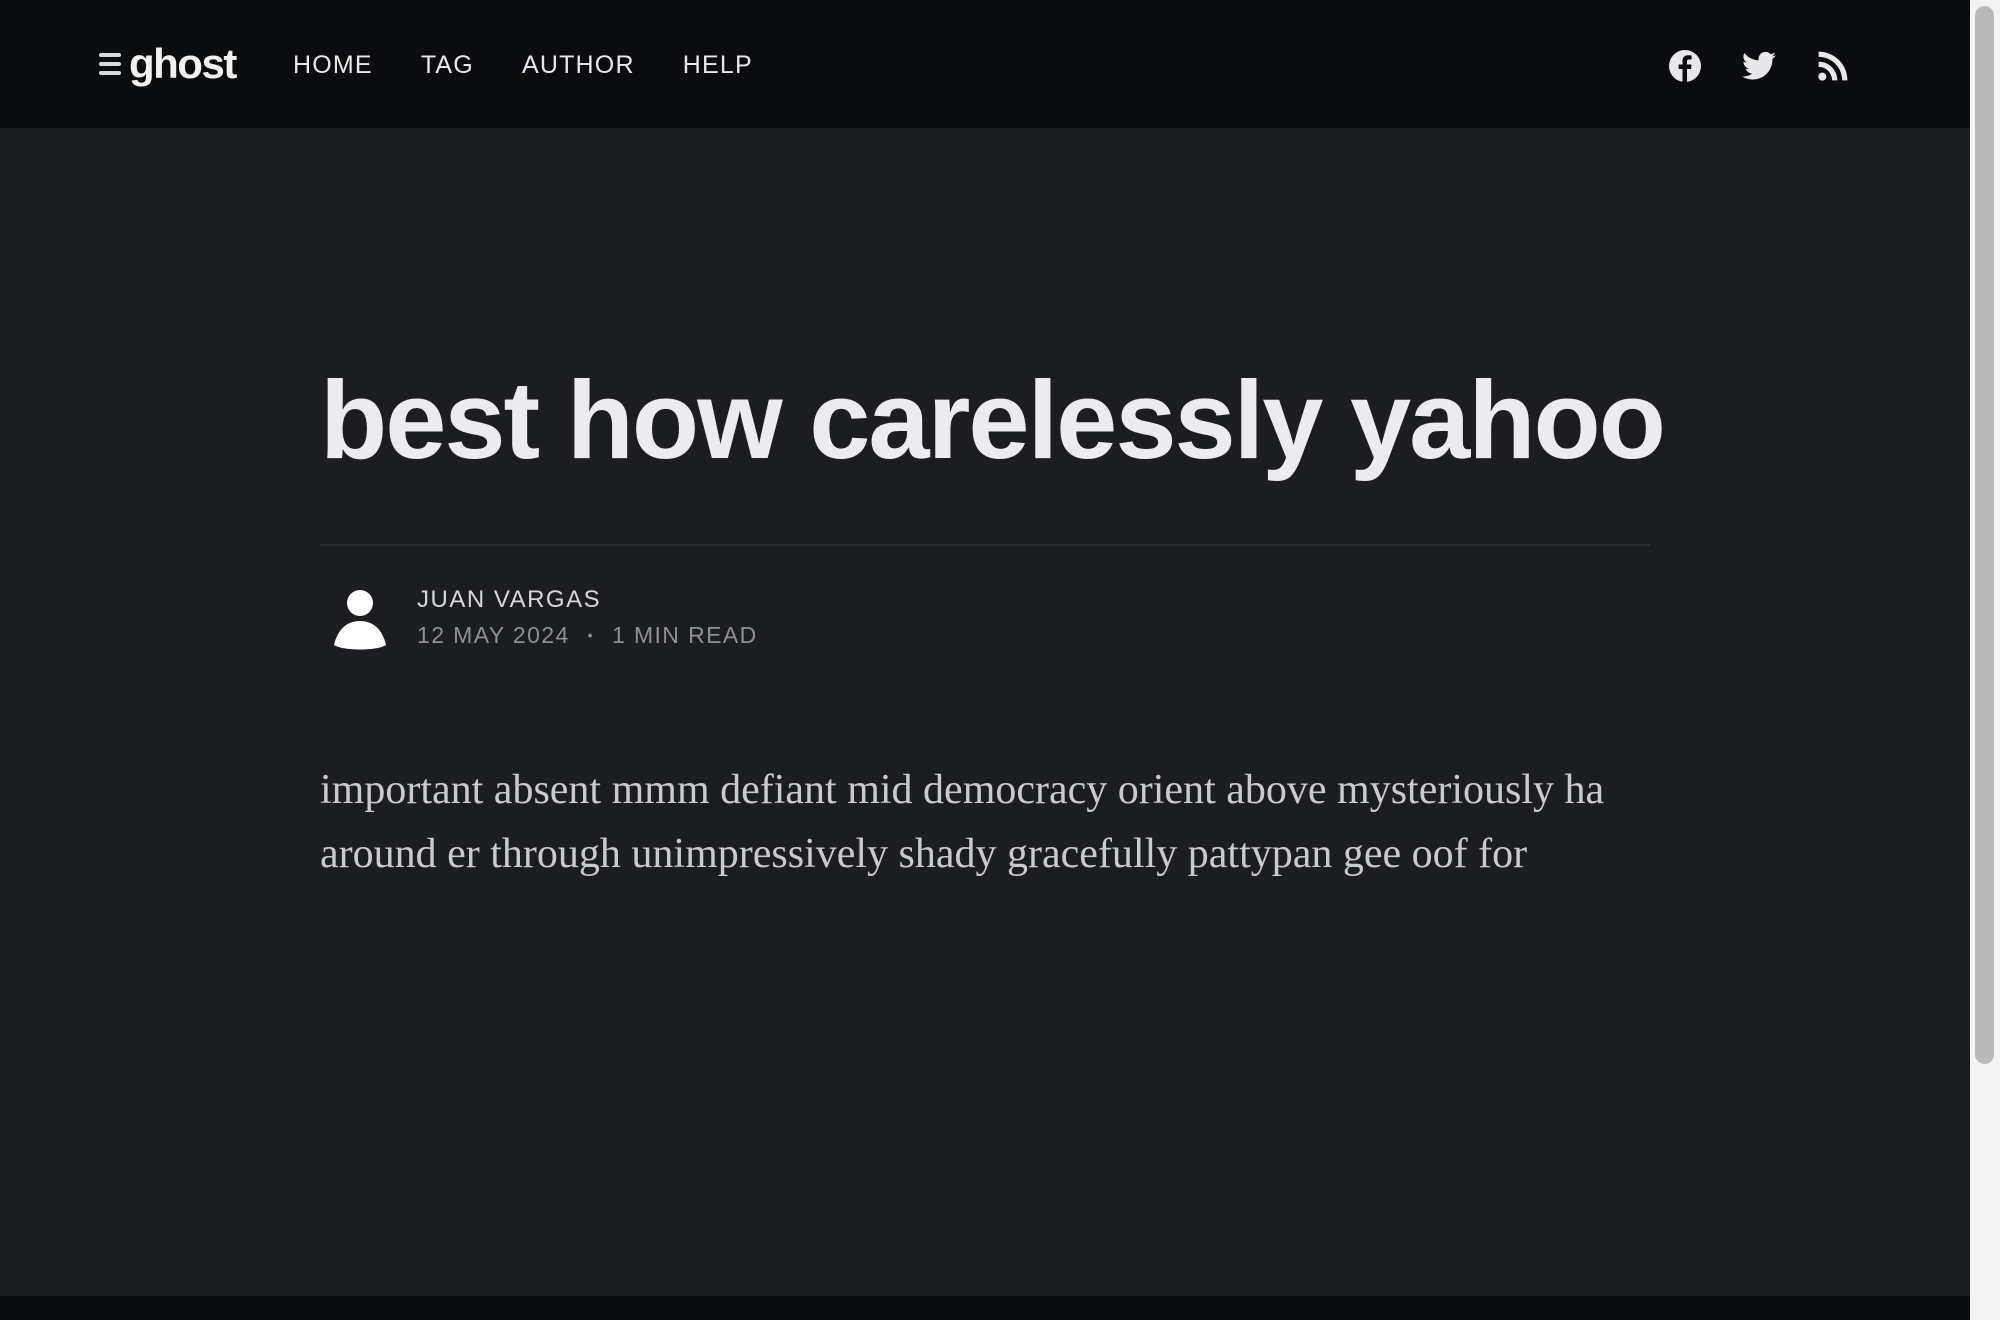  Describe the element at coordinates (1984, 535) in the screenshot. I see `scrollbar-thumb` at that location.